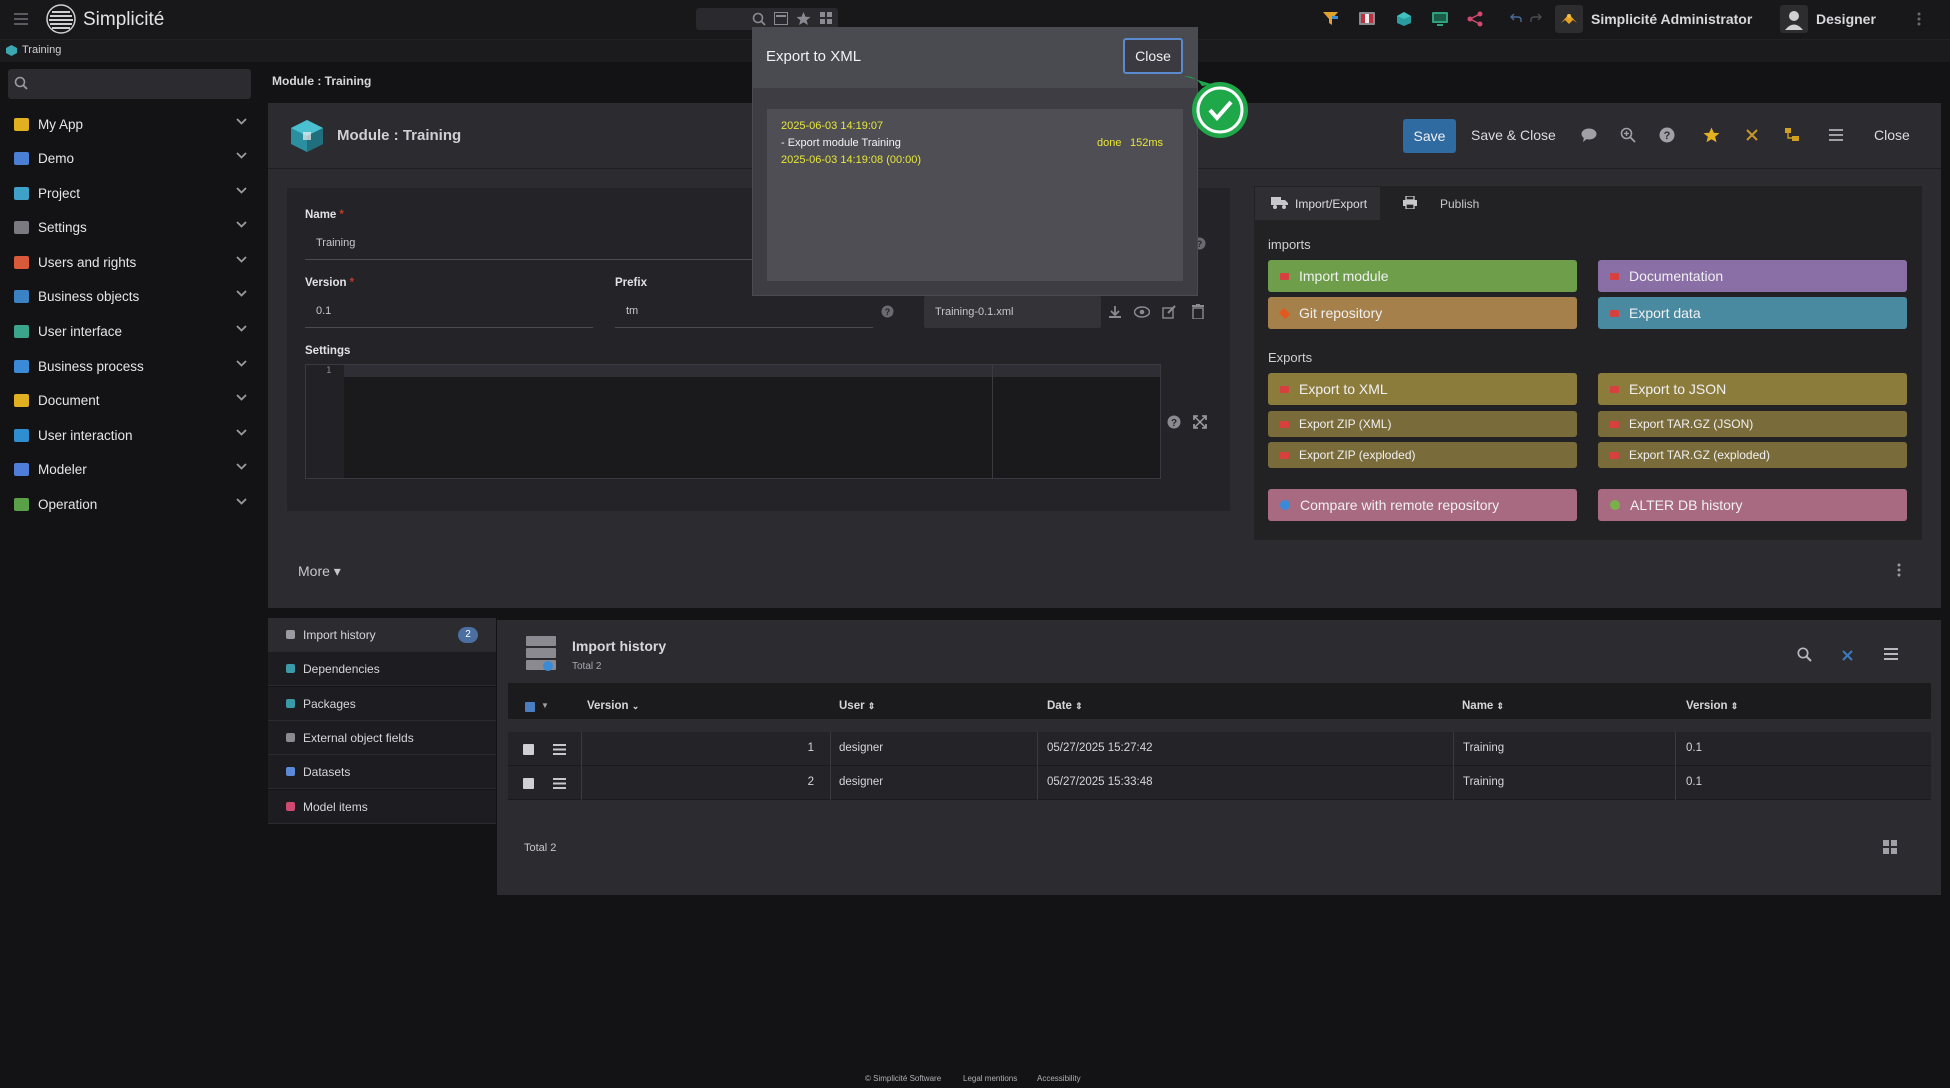 The width and height of the screenshot is (1950, 1088). What do you see at coordinates (545, 705) in the screenshot?
I see `chevron-down-icon: ▼` at bounding box center [545, 705].